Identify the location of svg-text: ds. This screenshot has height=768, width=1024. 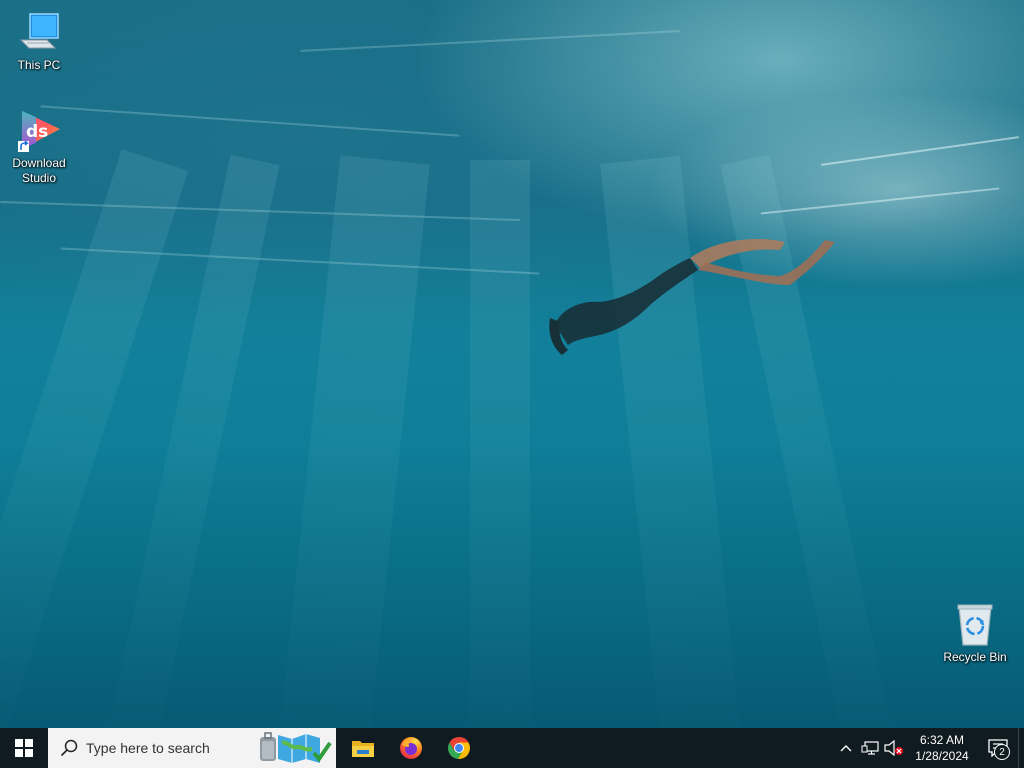
(37, 132).